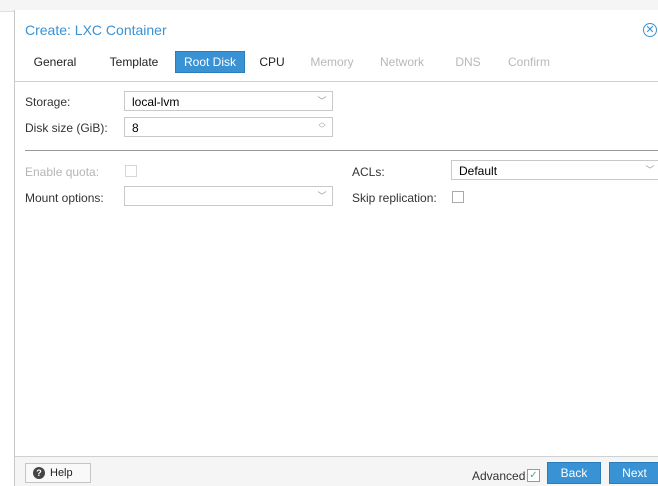  What do you see at coordinates (156, 102) in the screenshot?
I see `storage-value: local-lvm` at bounding box center [156, 102].